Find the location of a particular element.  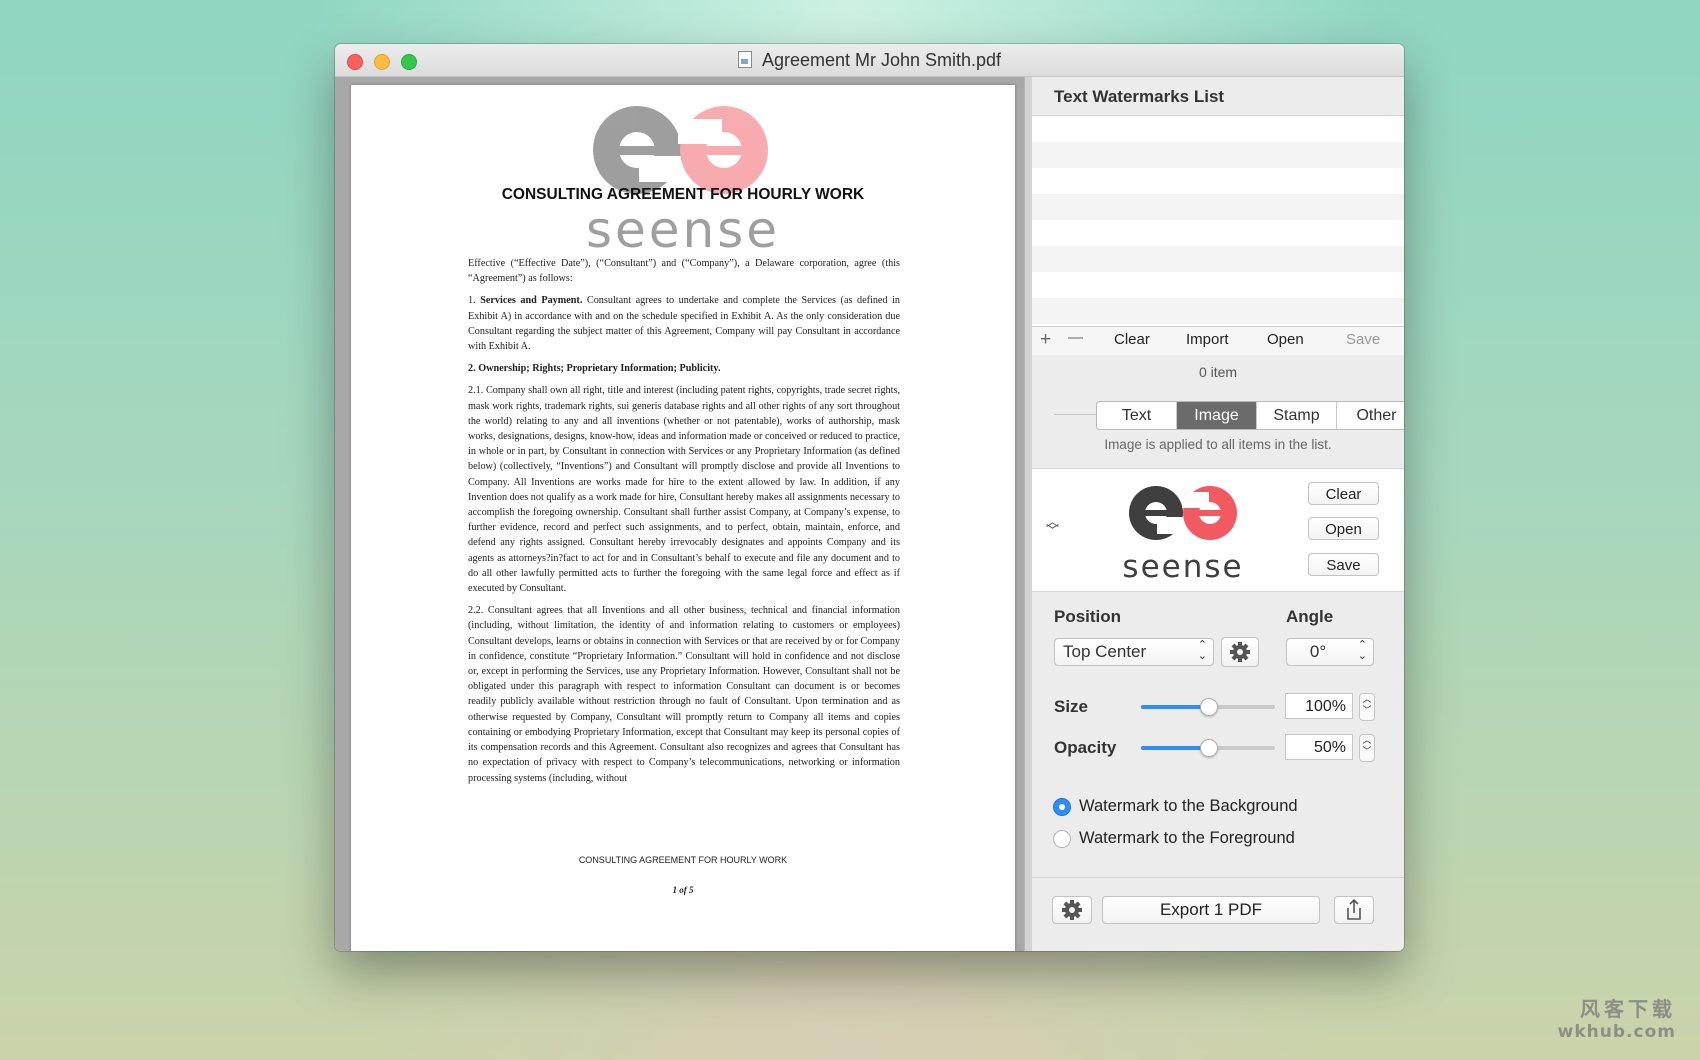

position-popup: Top Center ⌃ ⌄ is located at coordinates (1134, 652).